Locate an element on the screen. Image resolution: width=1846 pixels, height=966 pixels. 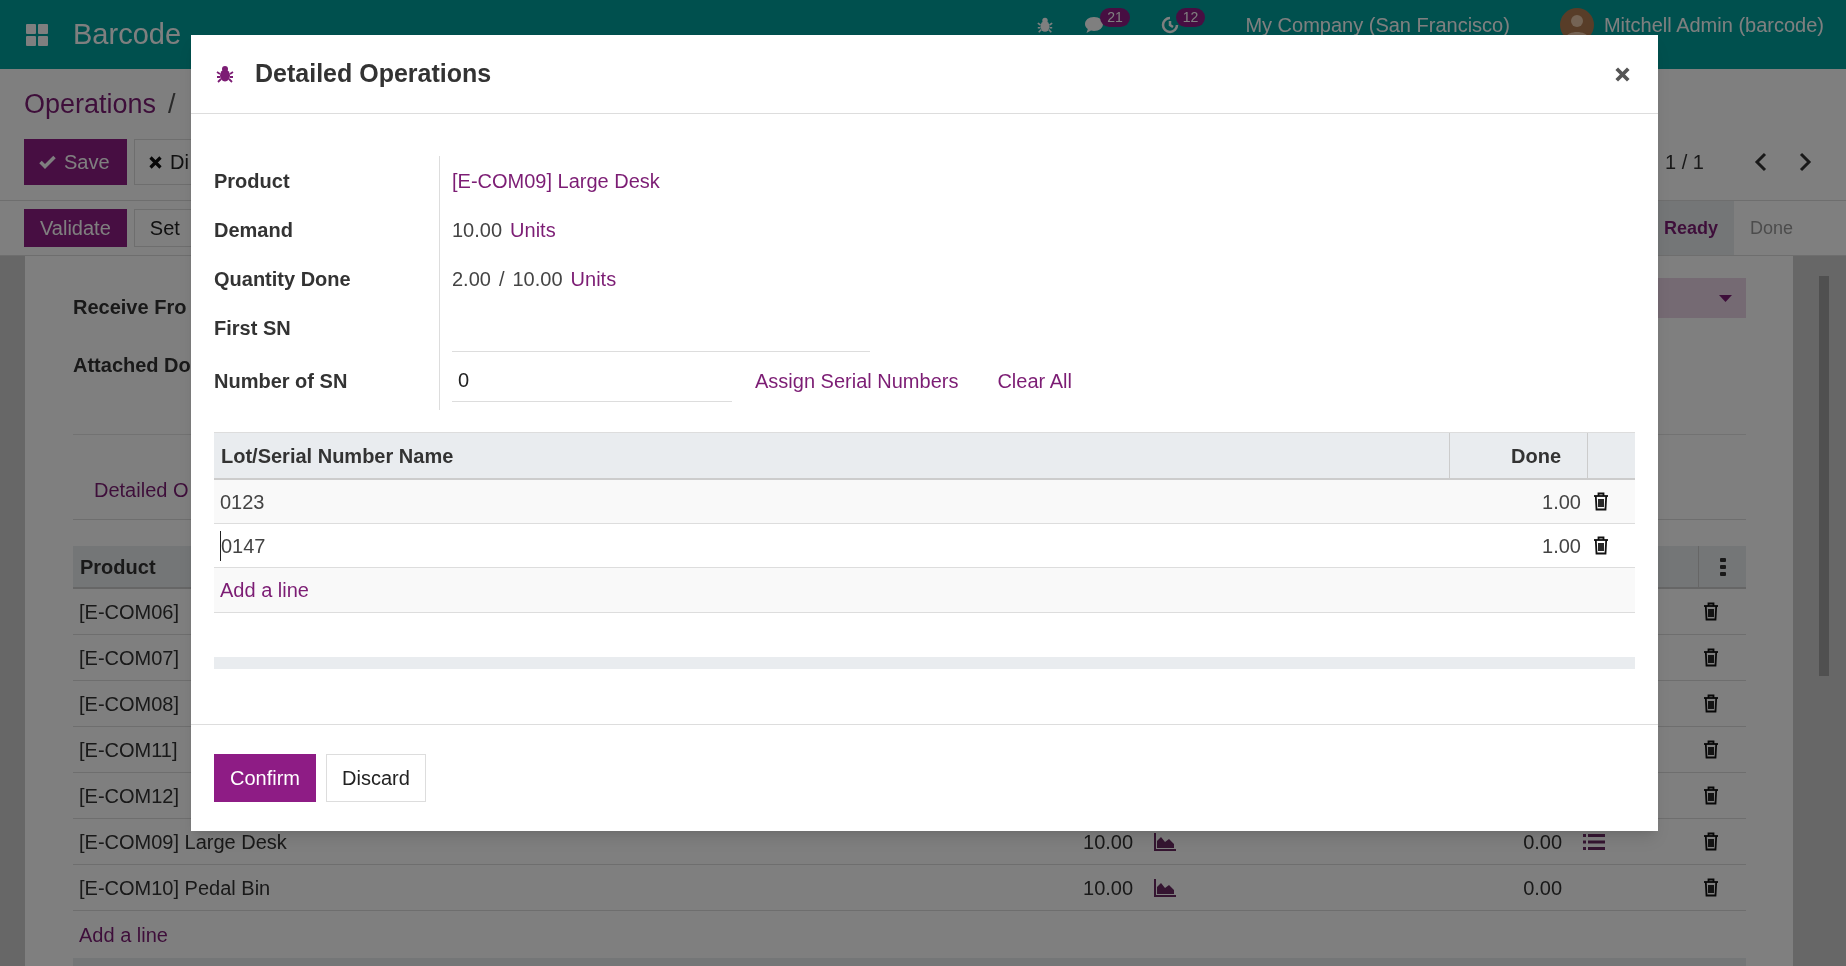
column-header: Product is located at coordinates (118, 567).